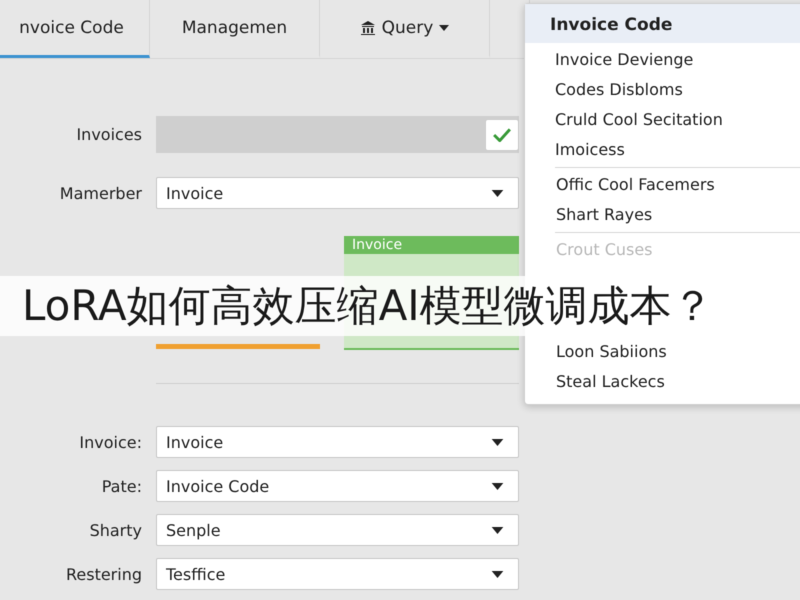 The image size is (800, 600). Describe the element at coordinates (121, 486) in the screenshot. I see `field-label: Pate:` at that location.